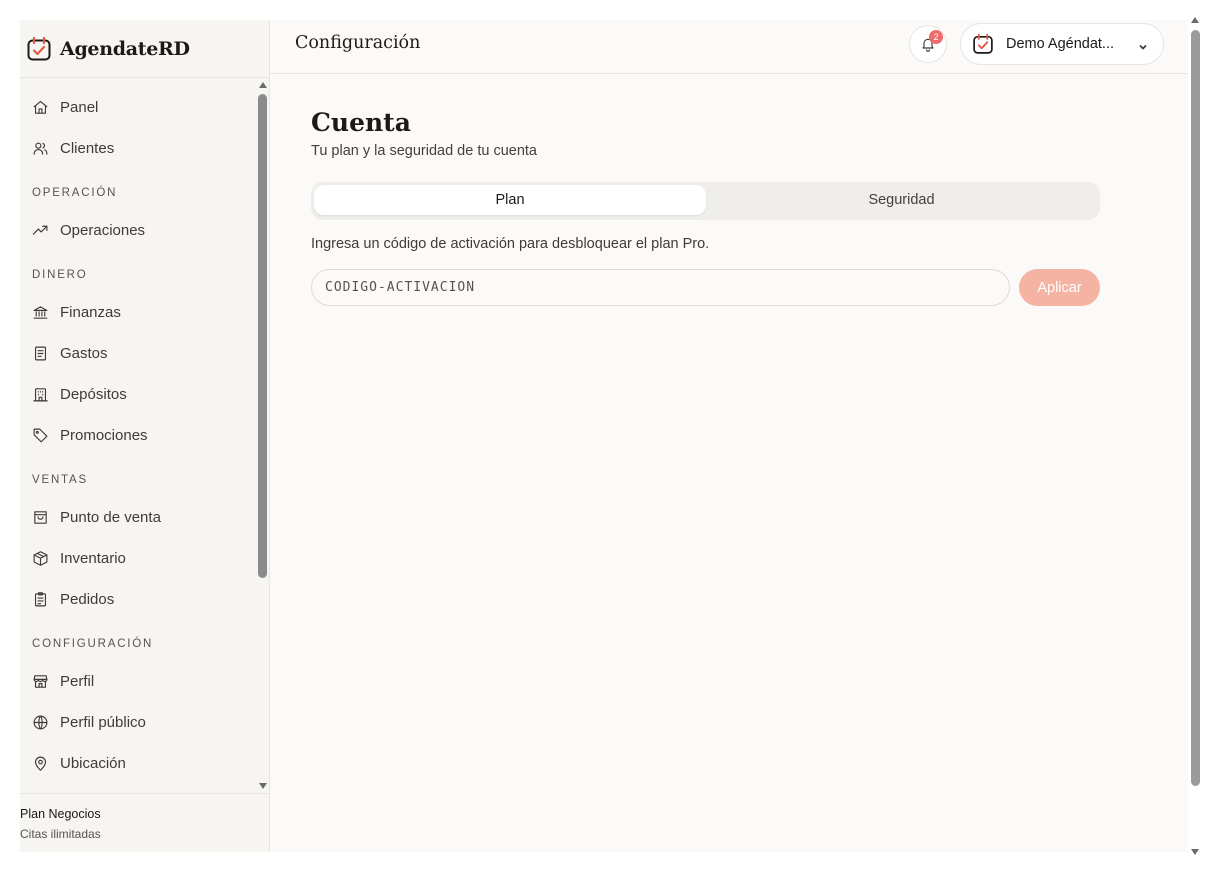  What do you see at coordinates (40, 559) in the screenshot?
I see `package-icon` at bounding box center [40, 559].